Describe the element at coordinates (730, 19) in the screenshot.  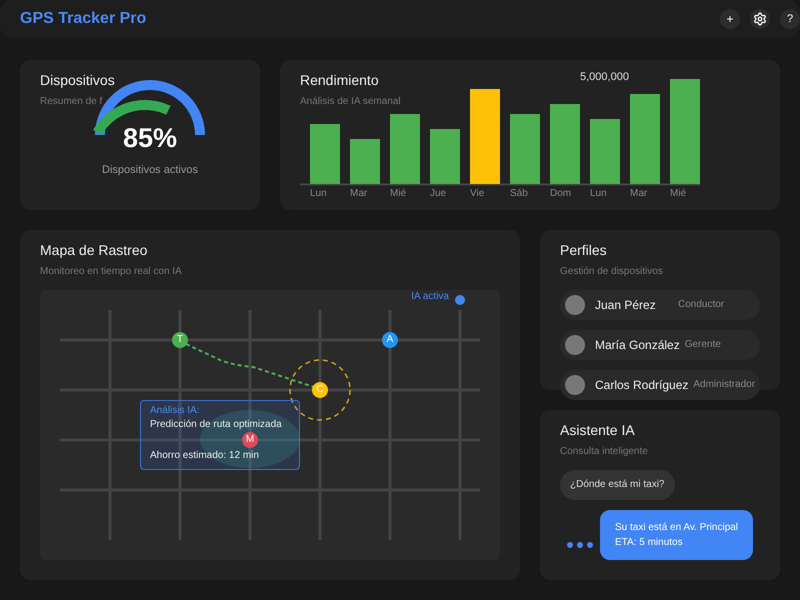
I see `add-button: +` at that location.